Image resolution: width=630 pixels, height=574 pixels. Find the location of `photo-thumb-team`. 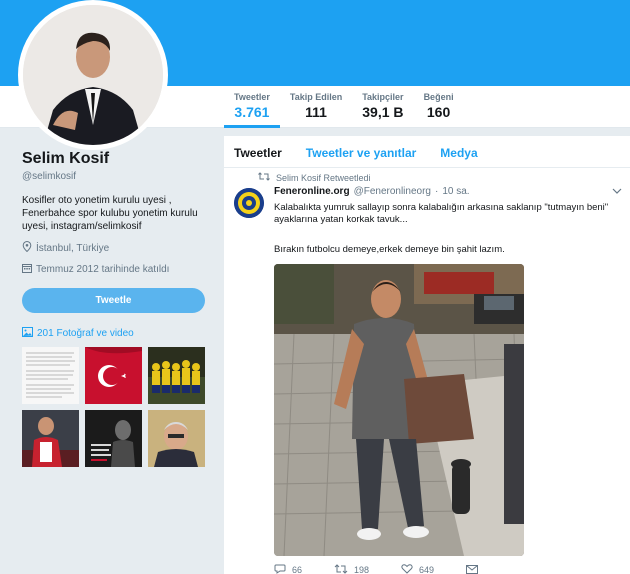

photo-thumb-team is located at coordinates (176, 375).